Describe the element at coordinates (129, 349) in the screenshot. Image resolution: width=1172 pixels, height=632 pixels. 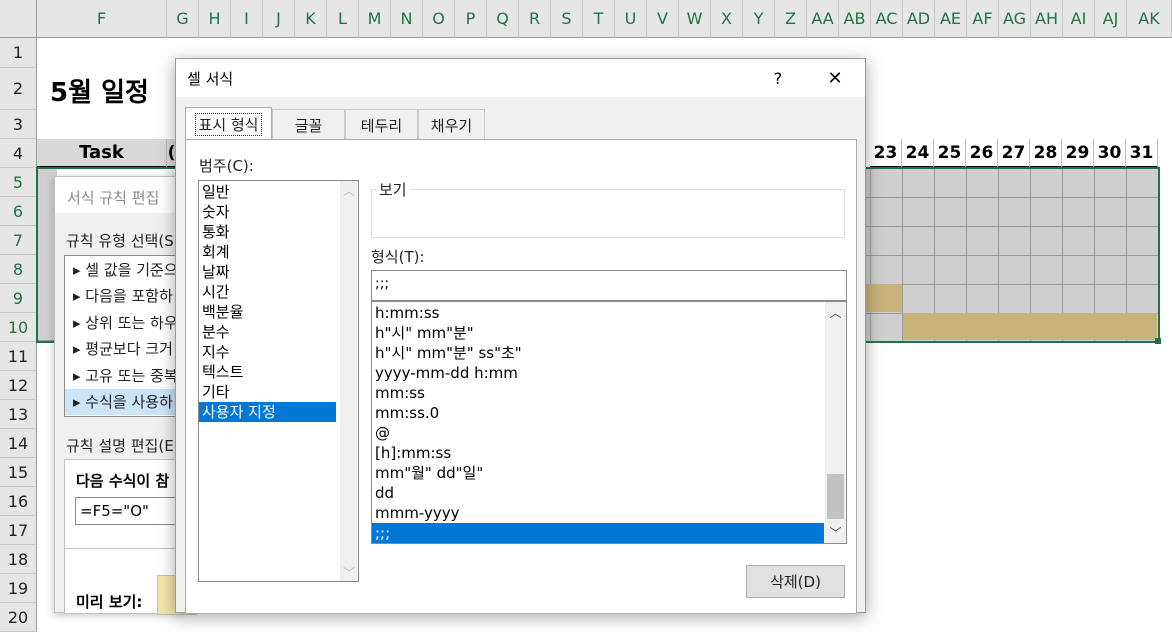
I see `rule-type-item: ▸ 평균보다 크거` at that location.